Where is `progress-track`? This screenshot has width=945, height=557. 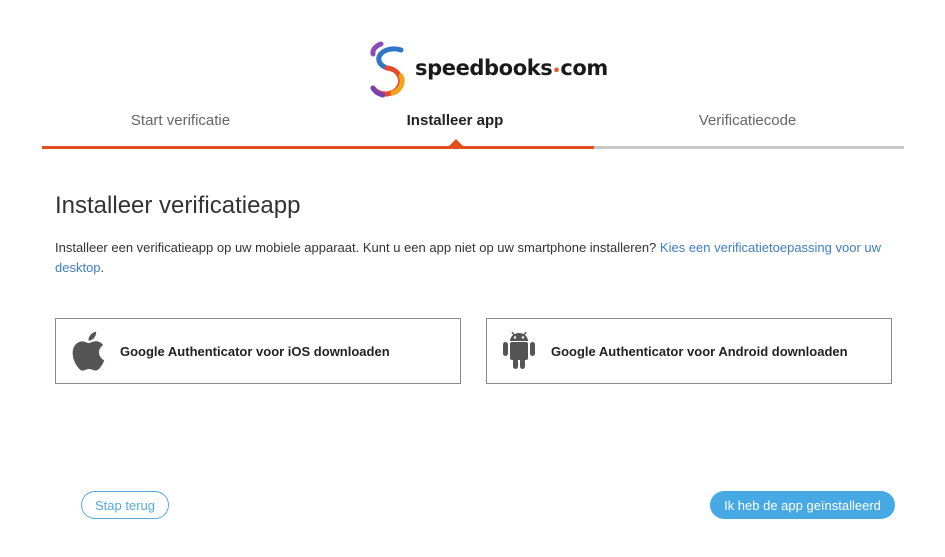
progress-track is located at coordinates (473, 147).